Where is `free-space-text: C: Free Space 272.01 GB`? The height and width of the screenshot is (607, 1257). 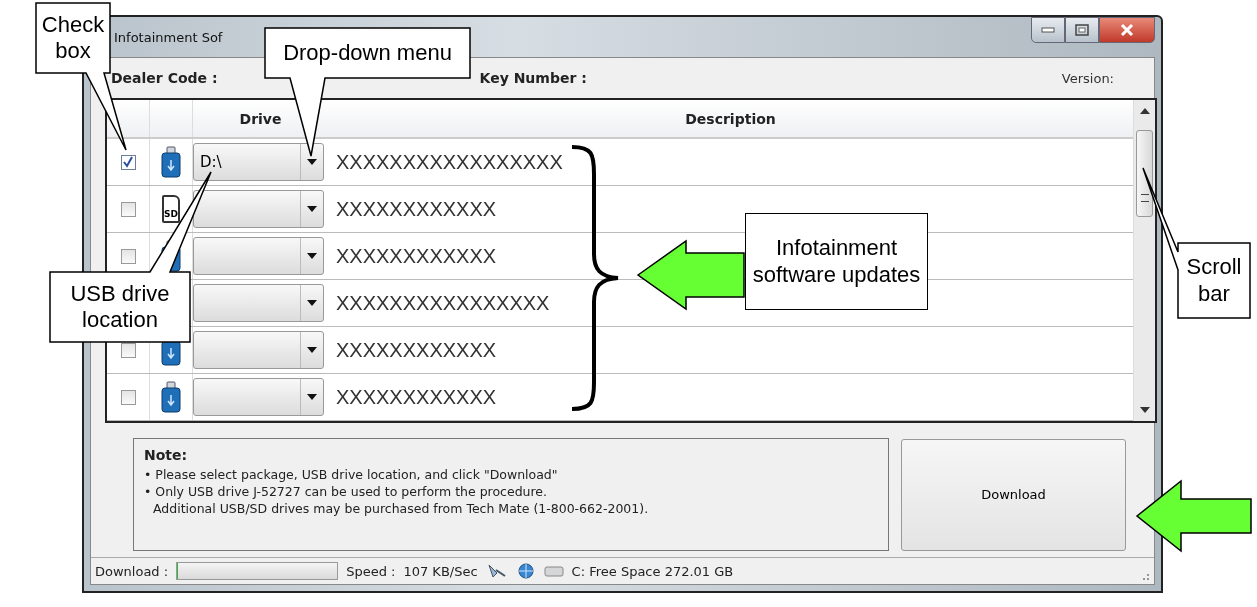 free-space-text: C: Free Space 272.01 GB is located at coordinates (652, 571).